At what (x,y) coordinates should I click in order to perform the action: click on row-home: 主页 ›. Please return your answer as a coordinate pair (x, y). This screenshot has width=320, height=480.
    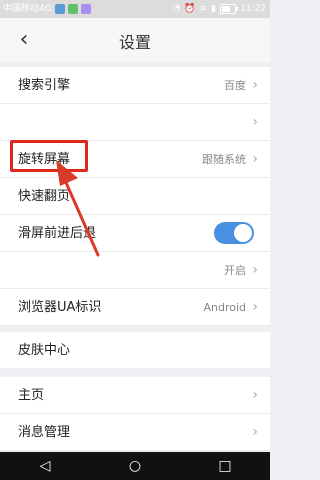
    Looking at the image, I should click on (135, 395).